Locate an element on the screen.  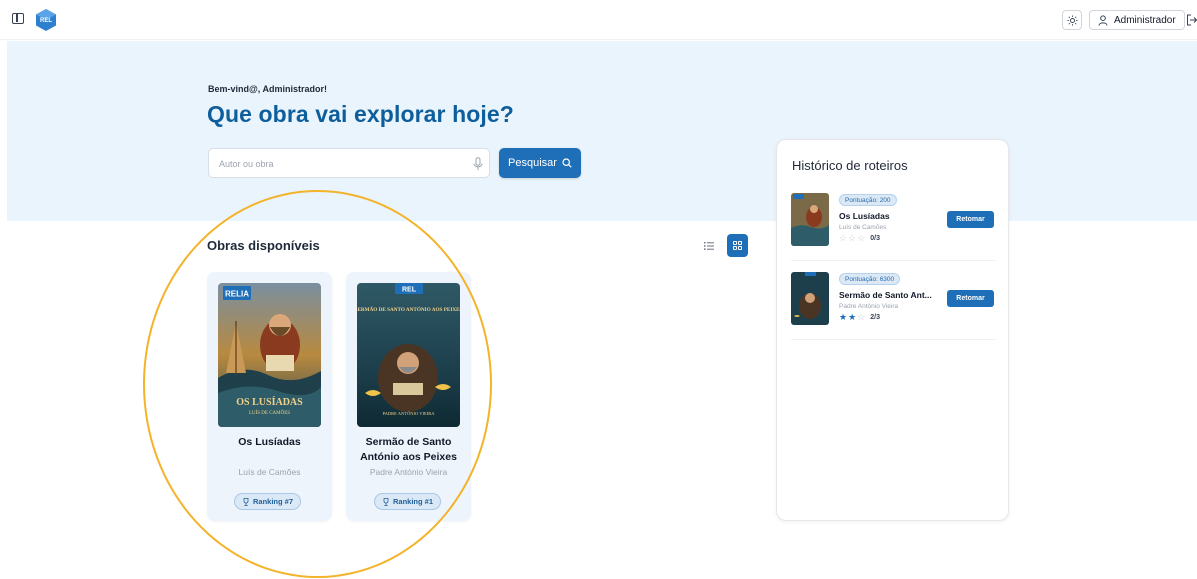
microphone-icon is located at coordinates (478, 164).